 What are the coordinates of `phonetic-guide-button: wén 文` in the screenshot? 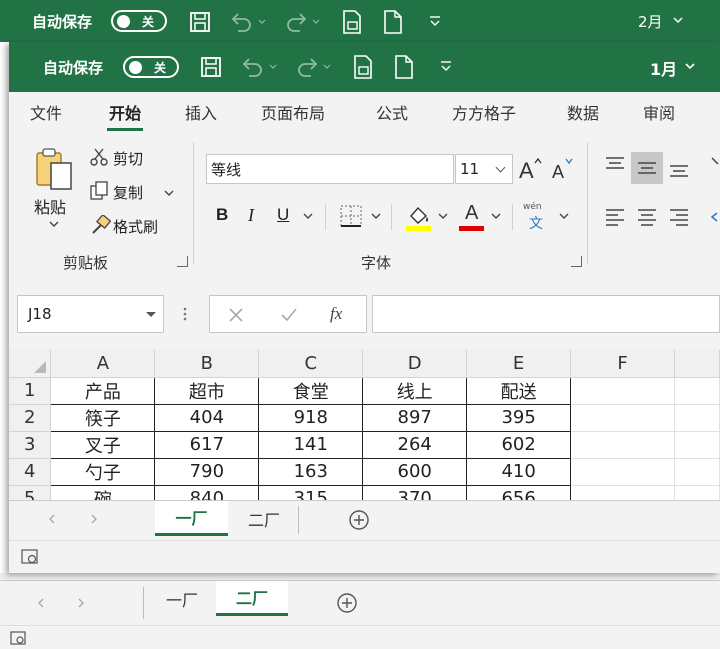 It's located at (538, 217).